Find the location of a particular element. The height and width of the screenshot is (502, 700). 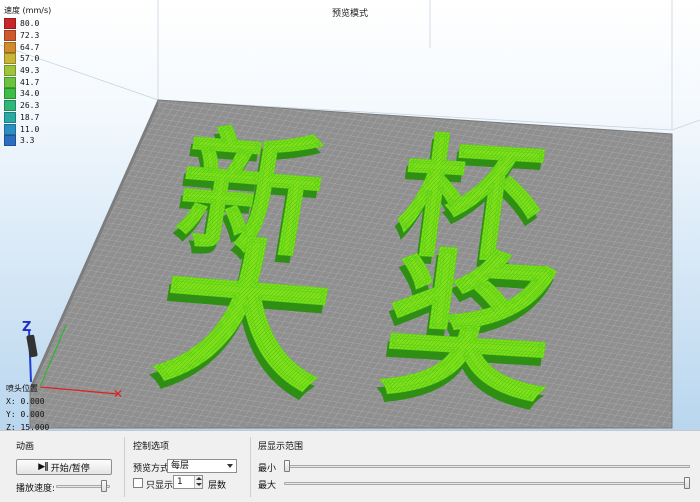

nozzle-position-title: 喷头位置 is located at coordinates (22, 388).